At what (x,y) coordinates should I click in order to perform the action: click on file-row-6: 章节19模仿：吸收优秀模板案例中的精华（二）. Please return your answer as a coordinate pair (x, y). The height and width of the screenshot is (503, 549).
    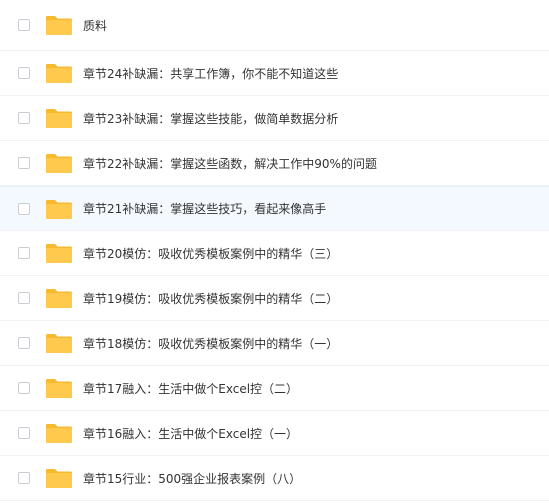
    Looking at the image, I should click on (274, 298).